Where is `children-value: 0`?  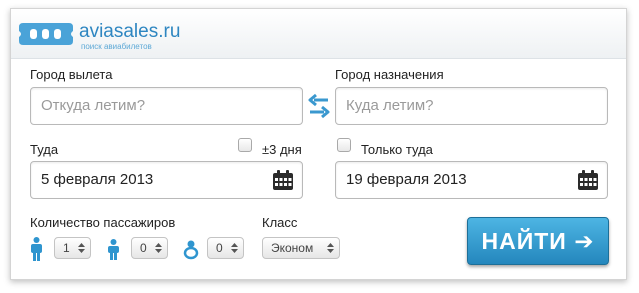 children-value: 0 is located at coordinates (143, 248).